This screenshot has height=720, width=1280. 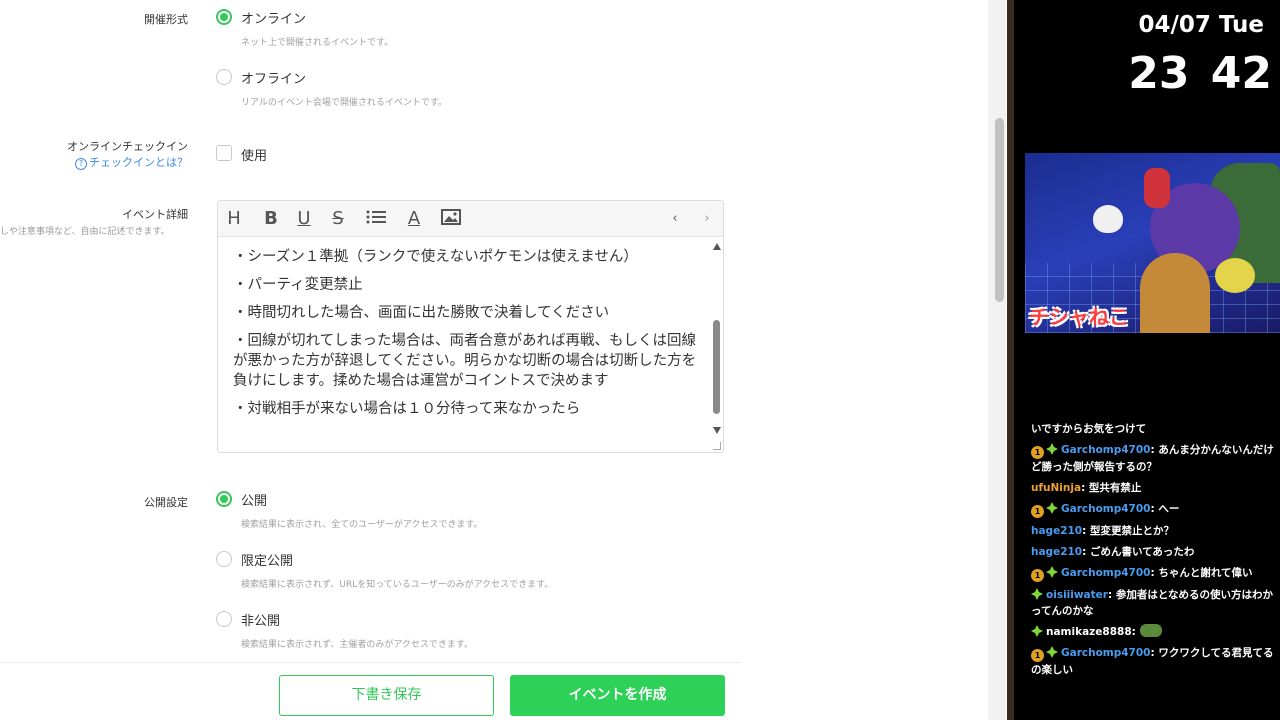 What do you see at coordinates (1153, 603) in the screenshot?
I see `chat-message: oisiiiwater: 参加者はとなめるの使い方はわかってんのかな` at bounding box center [1153, 603].